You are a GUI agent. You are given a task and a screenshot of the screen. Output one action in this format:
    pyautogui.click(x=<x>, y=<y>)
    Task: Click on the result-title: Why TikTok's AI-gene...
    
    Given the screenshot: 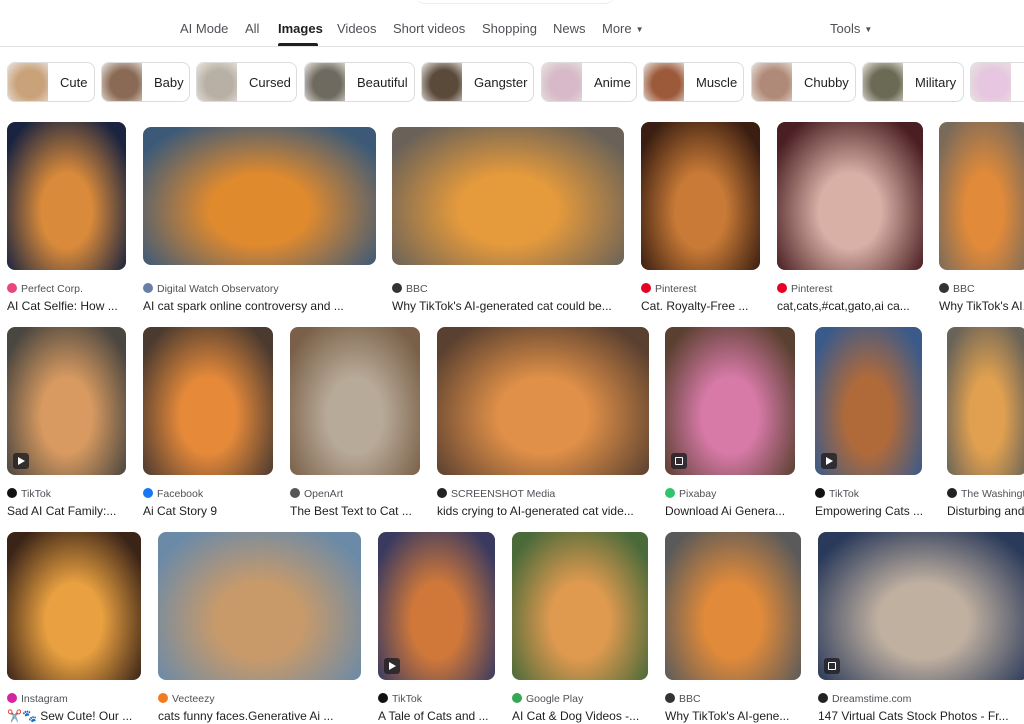 What is the action you would take?
    pyautogui.click(x=743, y=716)
    